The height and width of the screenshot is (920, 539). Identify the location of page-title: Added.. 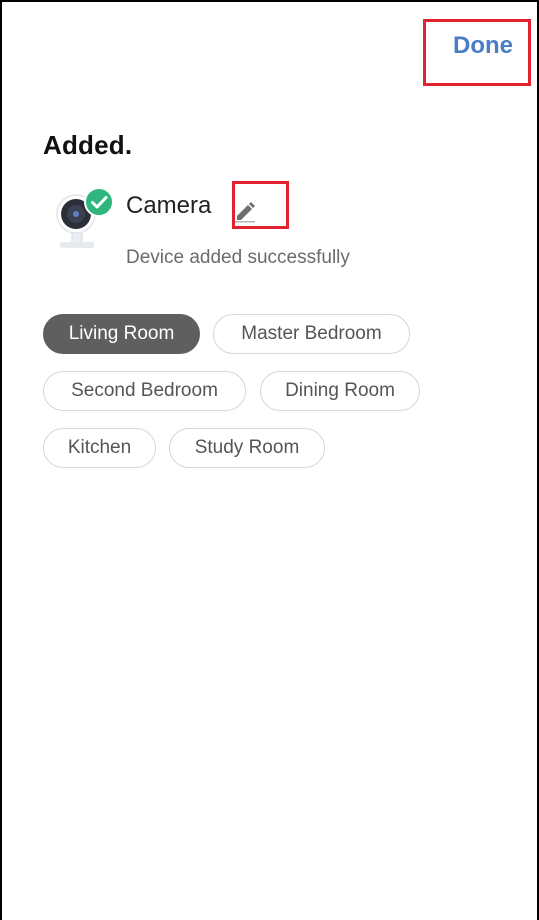
(88, 145).